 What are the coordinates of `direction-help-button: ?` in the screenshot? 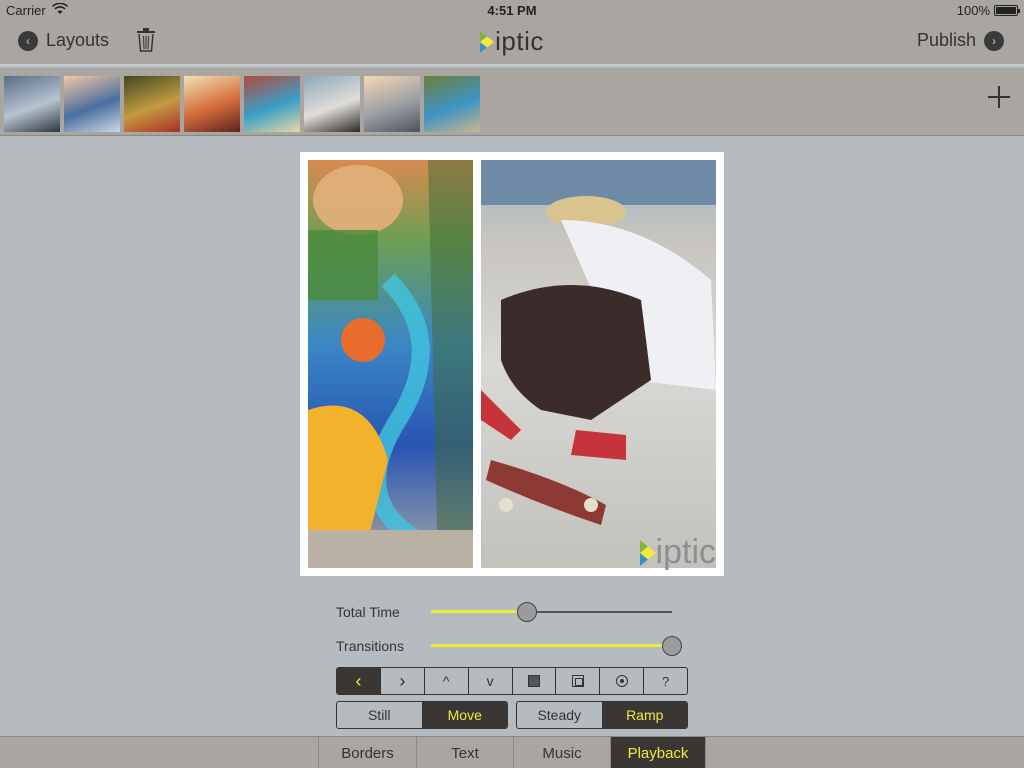 It's located at (665, 681).